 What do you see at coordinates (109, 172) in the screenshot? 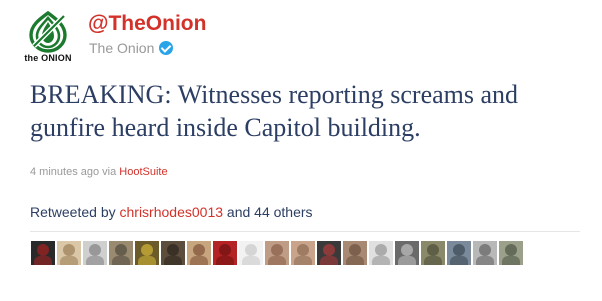
I see `via-label: via` at bounding box center [109, 172].